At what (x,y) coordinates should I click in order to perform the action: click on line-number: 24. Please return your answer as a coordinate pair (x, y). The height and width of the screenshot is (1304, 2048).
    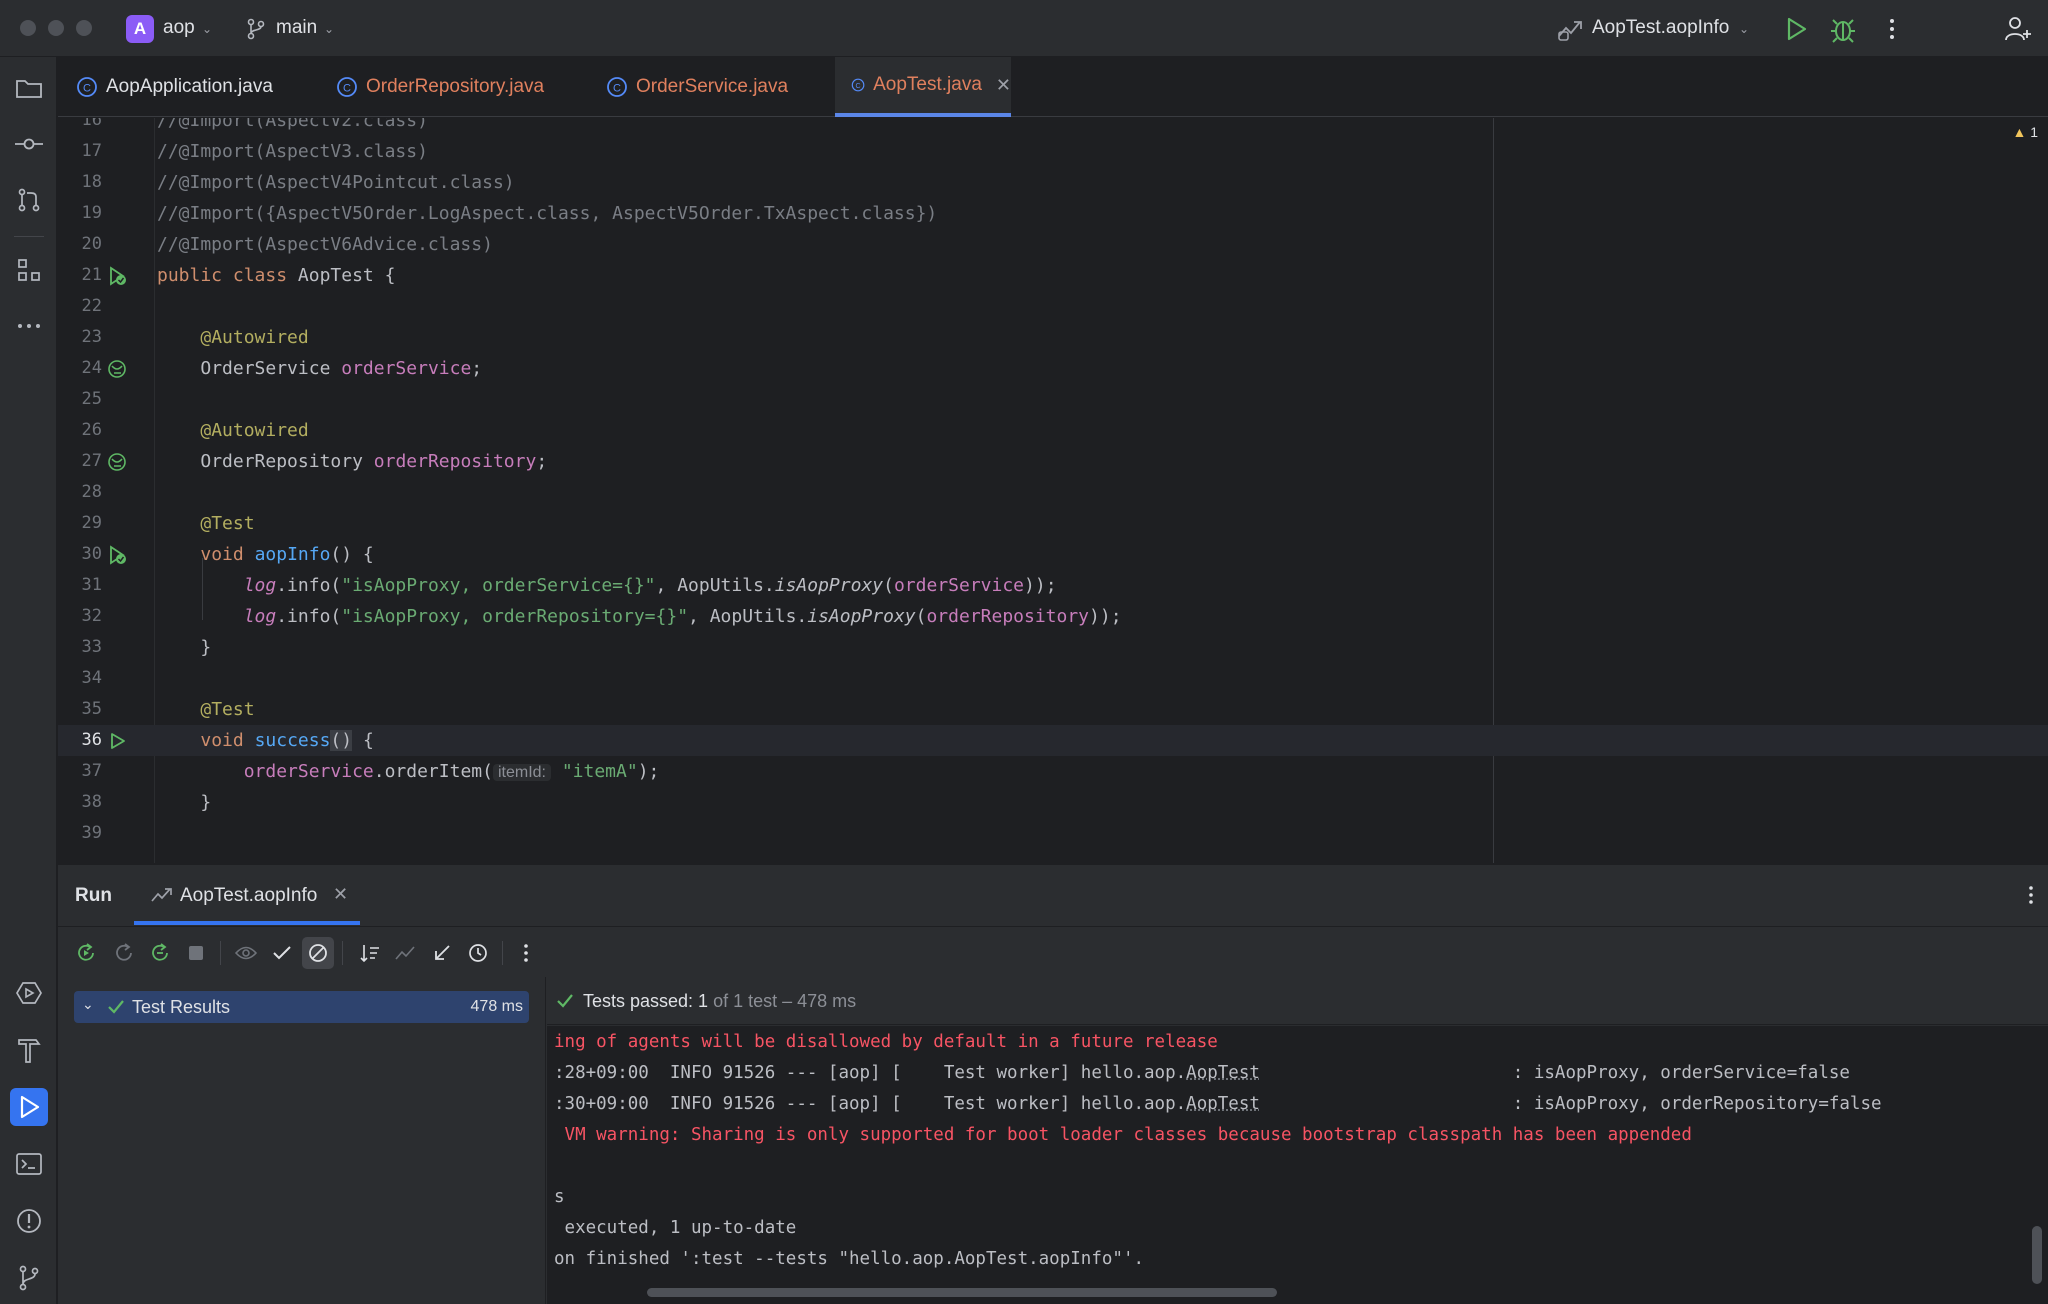
    Looking at the image, I should click on (80, 368).